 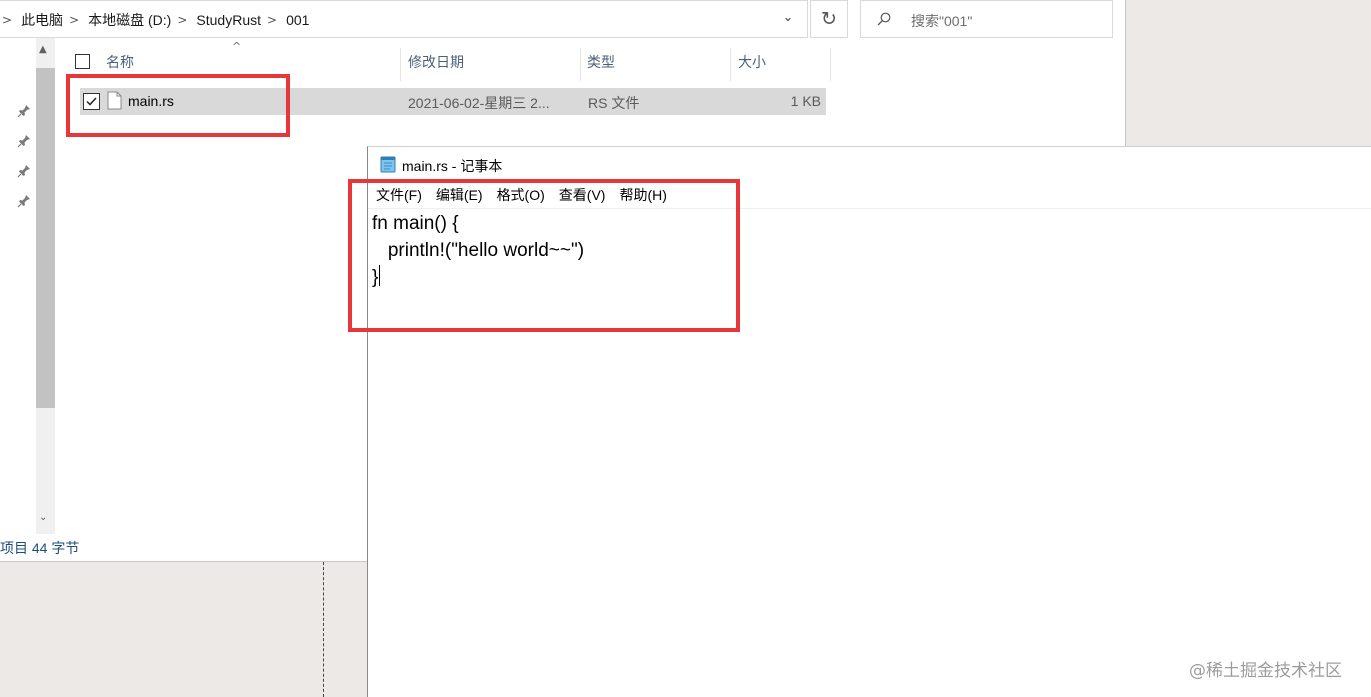 I want to click on highlight-box-code, so click(x=544, y=255).